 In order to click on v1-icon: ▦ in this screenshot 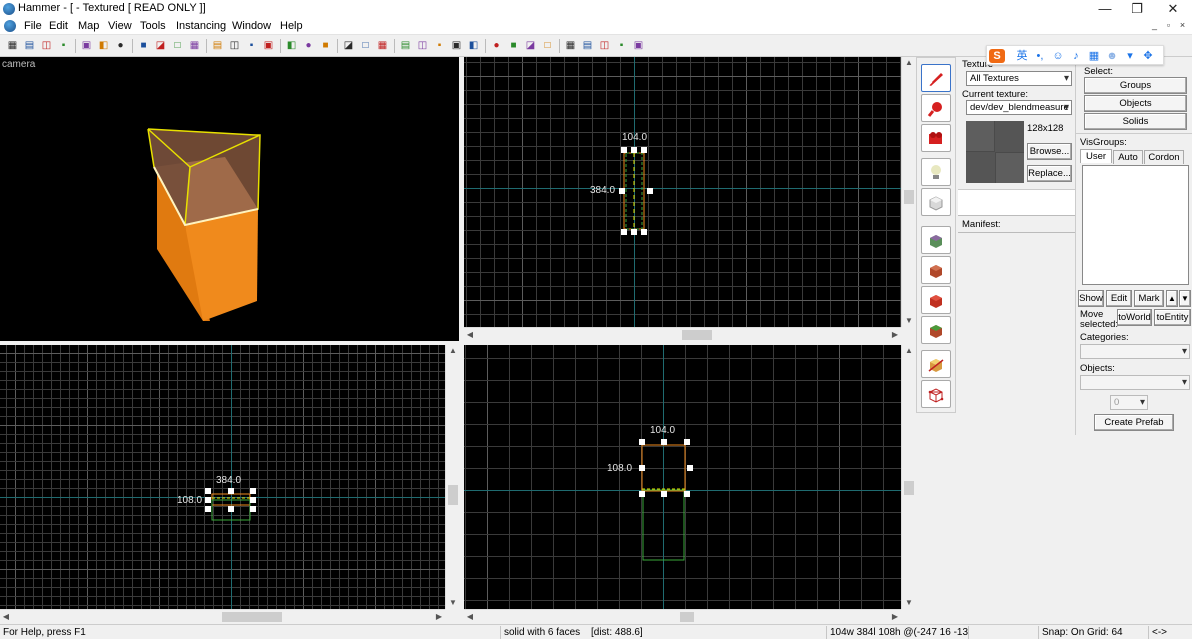, I will do `click(194, 45)`.